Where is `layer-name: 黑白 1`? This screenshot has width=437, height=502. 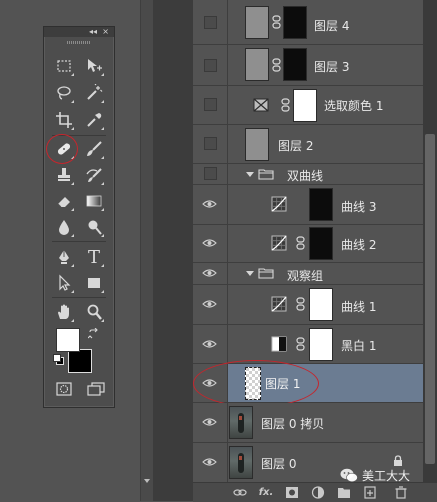
layer-name: 黑白 1 is located at coordinates (358, 345).